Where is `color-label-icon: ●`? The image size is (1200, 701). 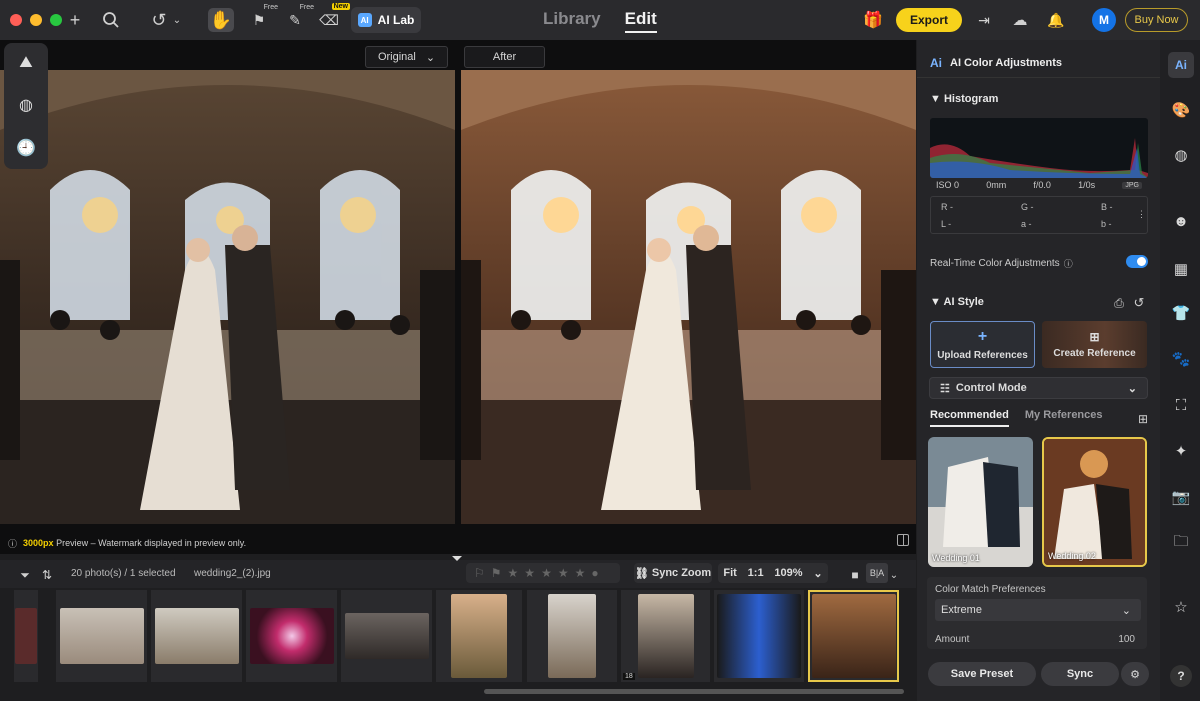
color-label-icon: ● is located at coordinates (594, 573).